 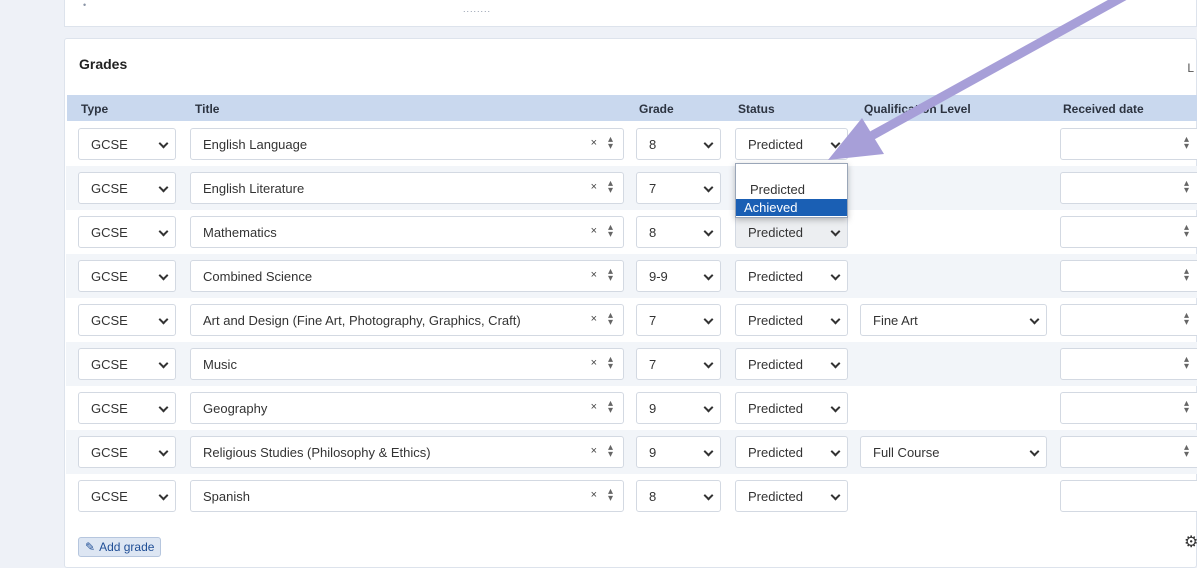 I want to click on qualification-level-select: Fine Art, so click(x=953, y=320).